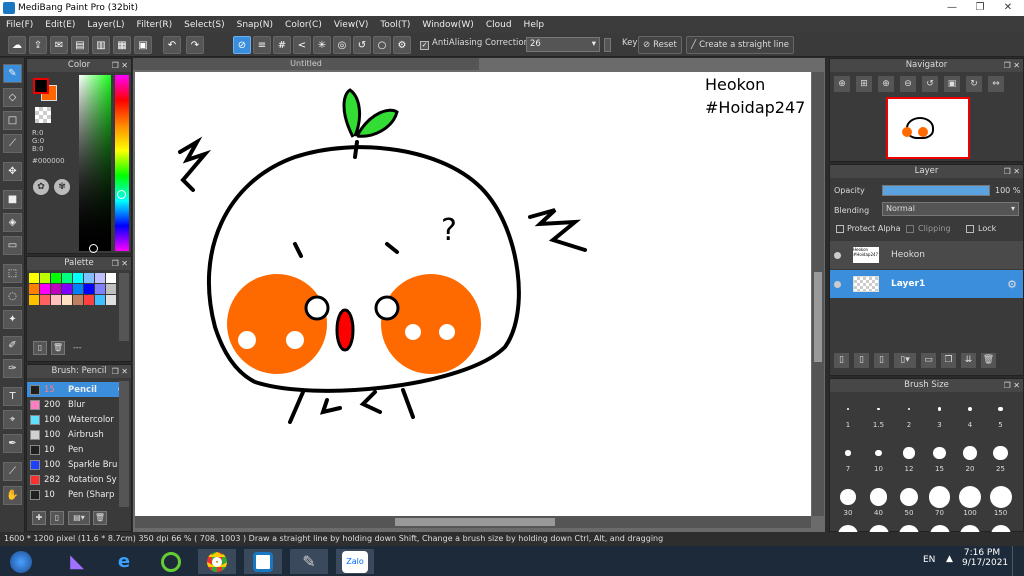  What do you see at coordinates (12, 419) in the screenshot?
I see `operation-tool-icon: ⌖` at bounding box center [12, 419].